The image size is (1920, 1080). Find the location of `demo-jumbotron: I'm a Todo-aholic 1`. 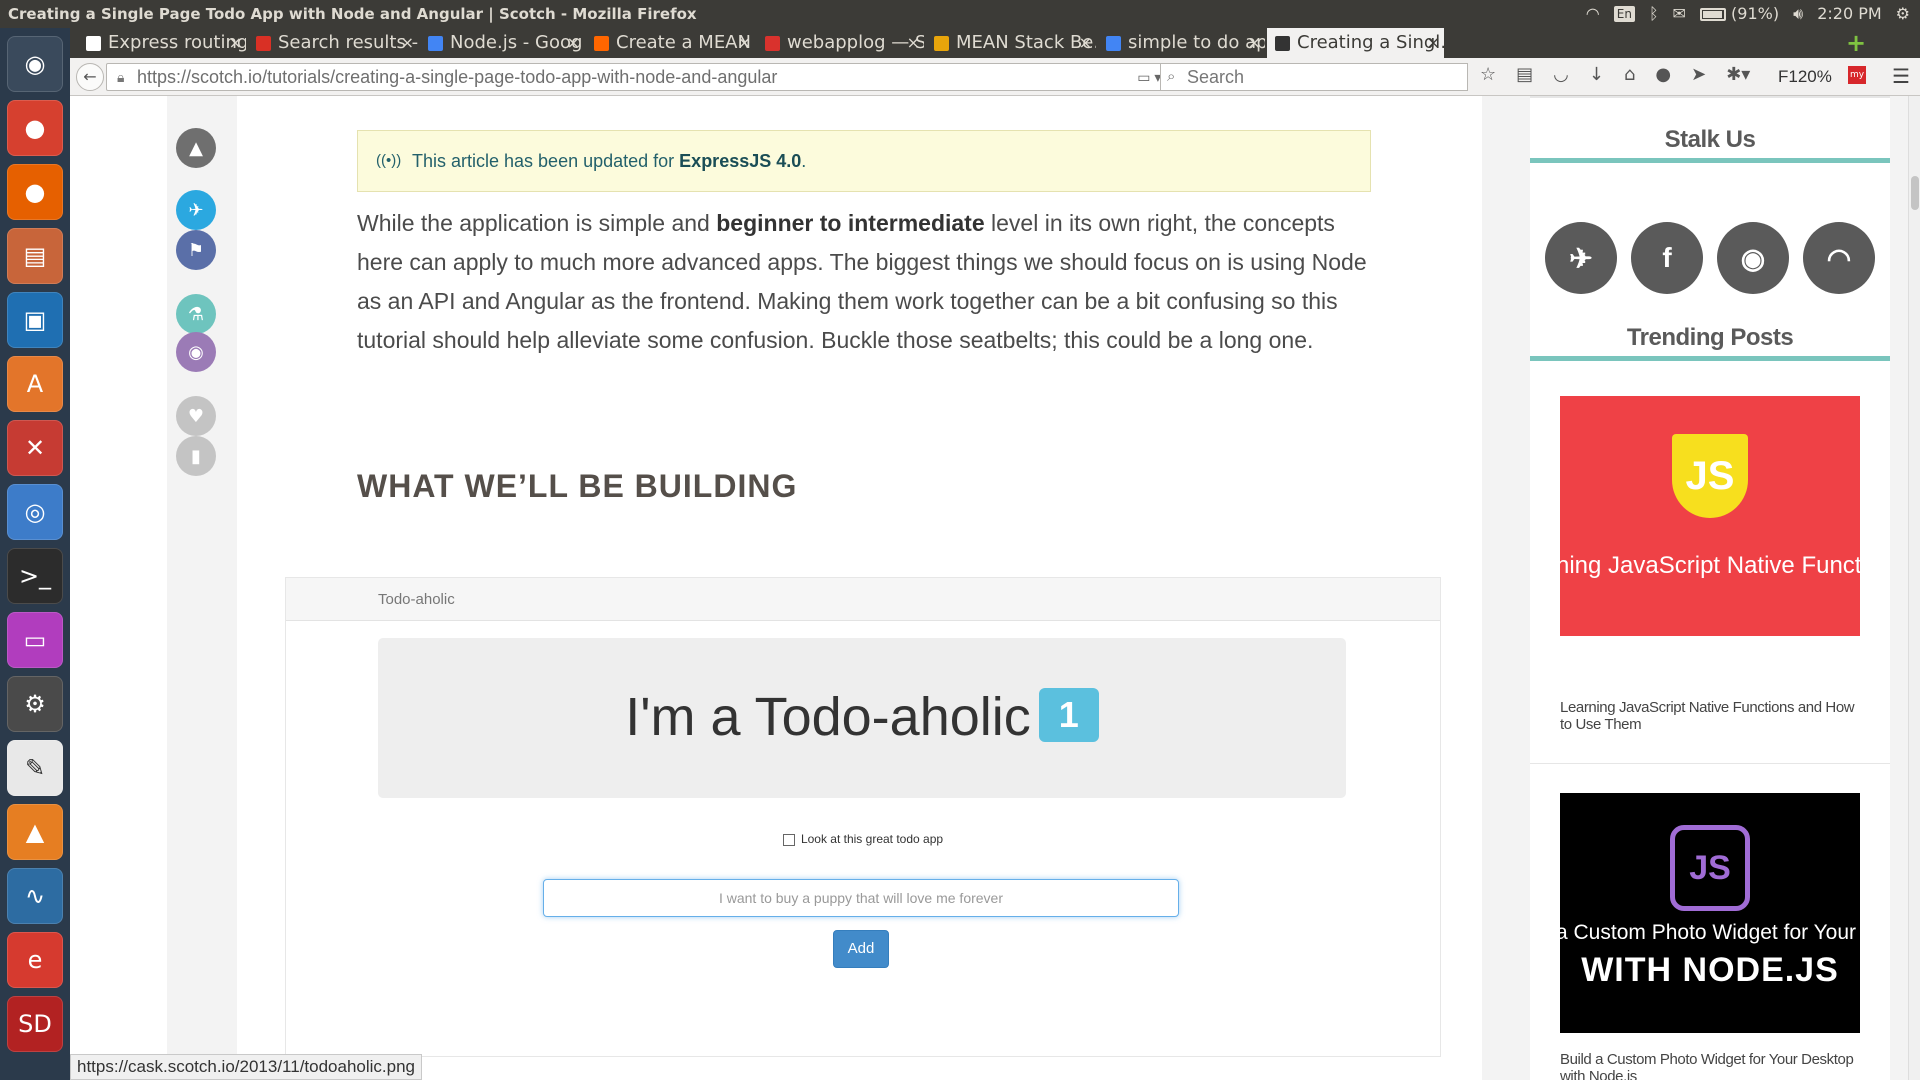

demo-jumbotron: I'm a Todo-aholic 1 is located at coordinates (862, 718).